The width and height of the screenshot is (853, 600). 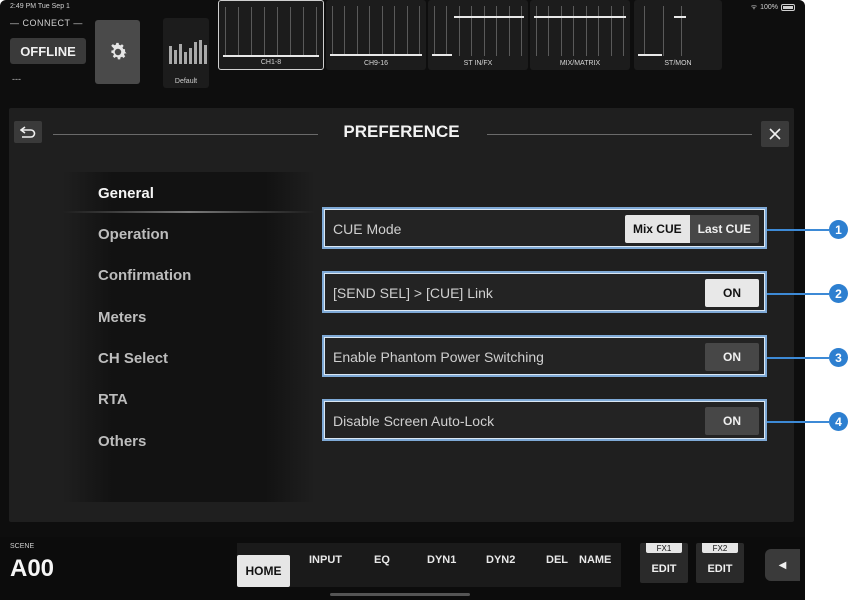 I want to click on close-icon, so click(x=775, y=134).